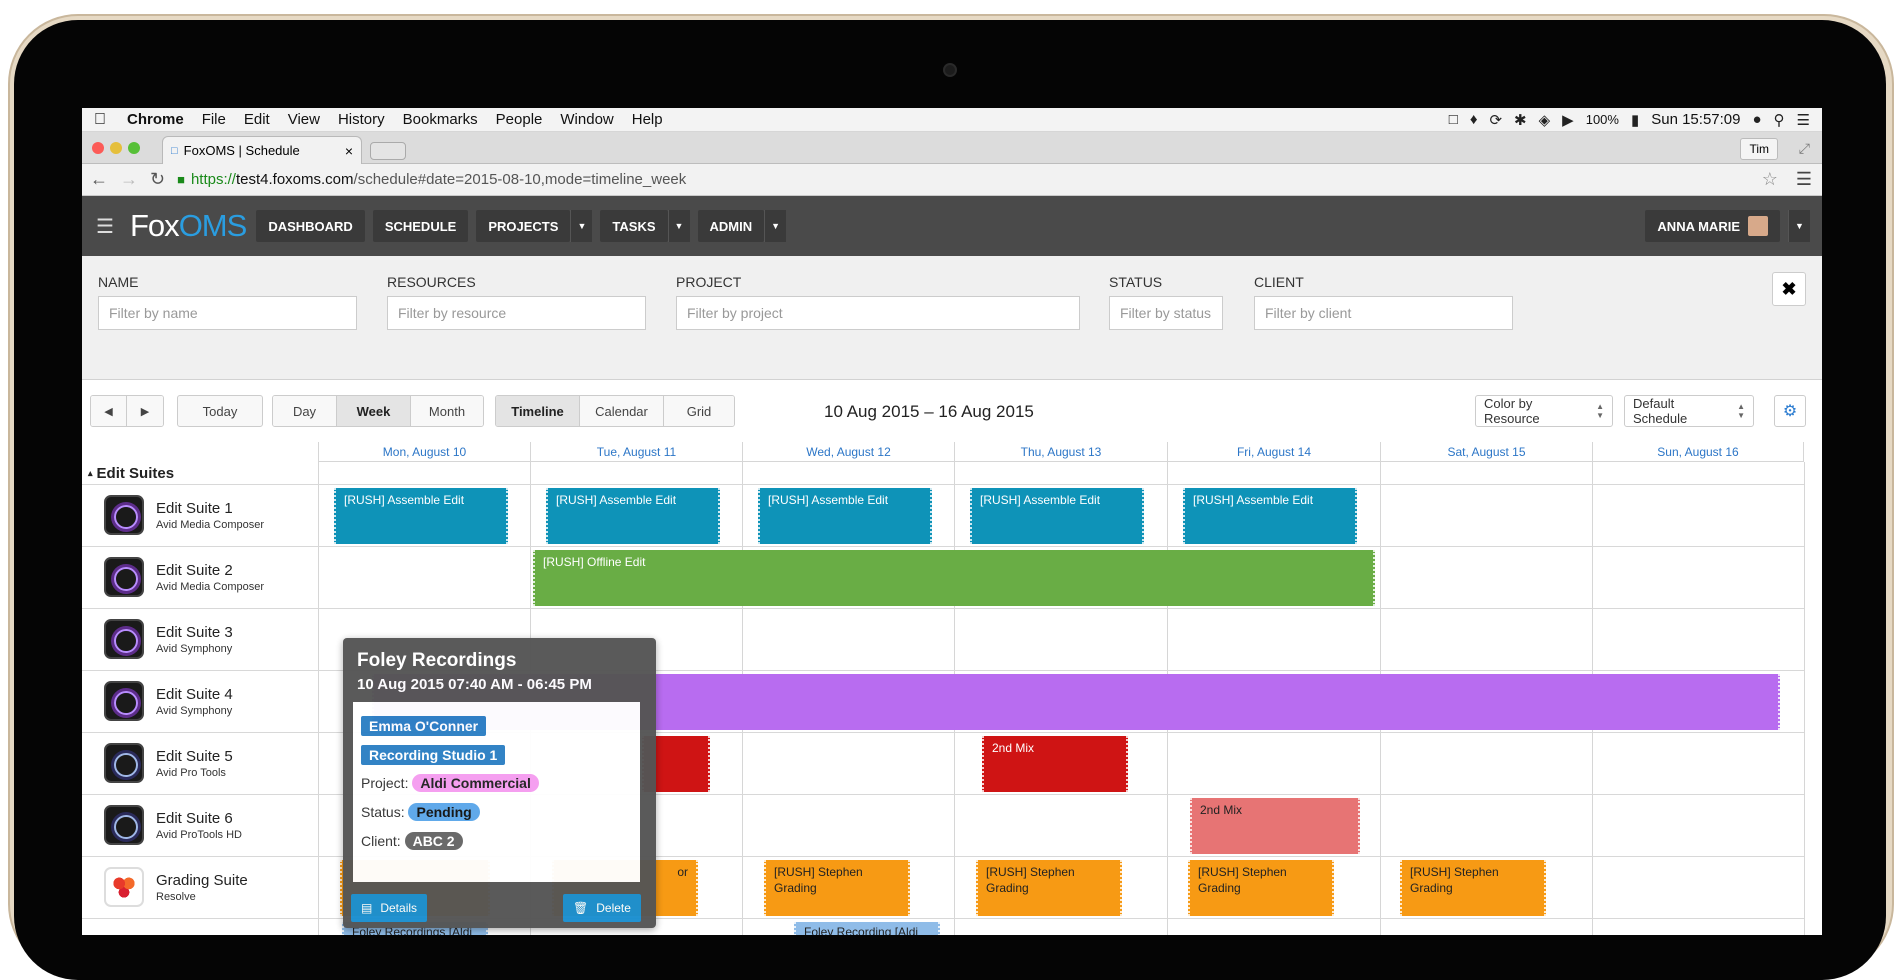 This screenshot has width=1900, height=980. I want to click on menu-edit: Edit, so click(257, 119).